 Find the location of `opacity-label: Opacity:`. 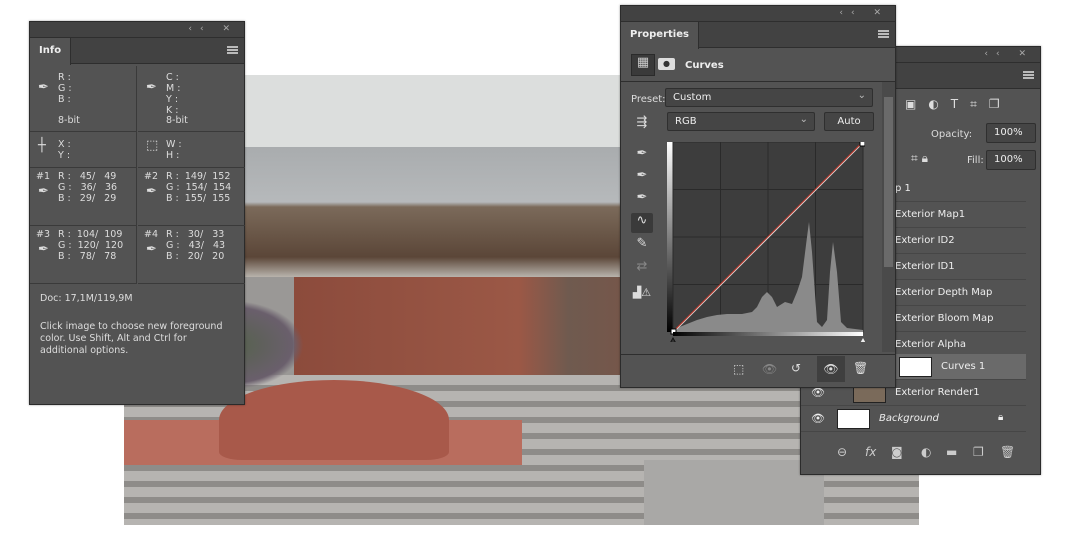

opacity-label: Opacity: is located at coordinates (952, 134).